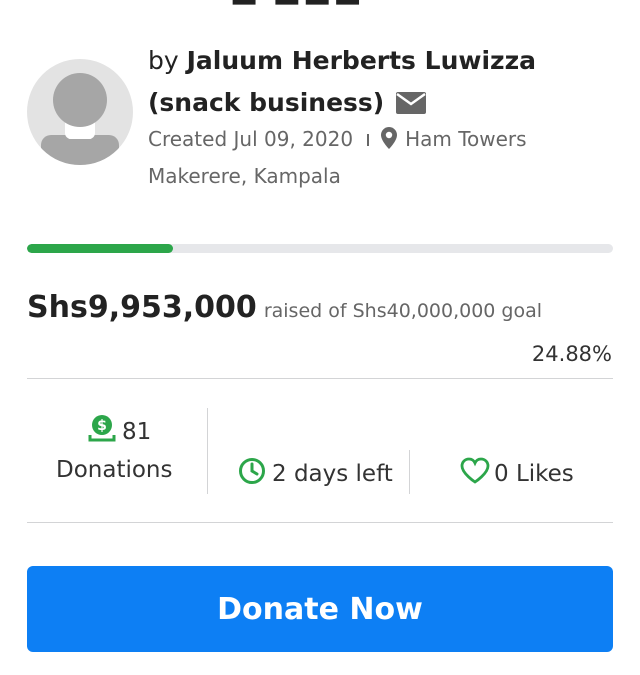 The height and width of the screenshot is (675, 640). Describe the element at coordinates (571, 354) in the screenshot. I see `percent-raised: 24.88%` at that location.